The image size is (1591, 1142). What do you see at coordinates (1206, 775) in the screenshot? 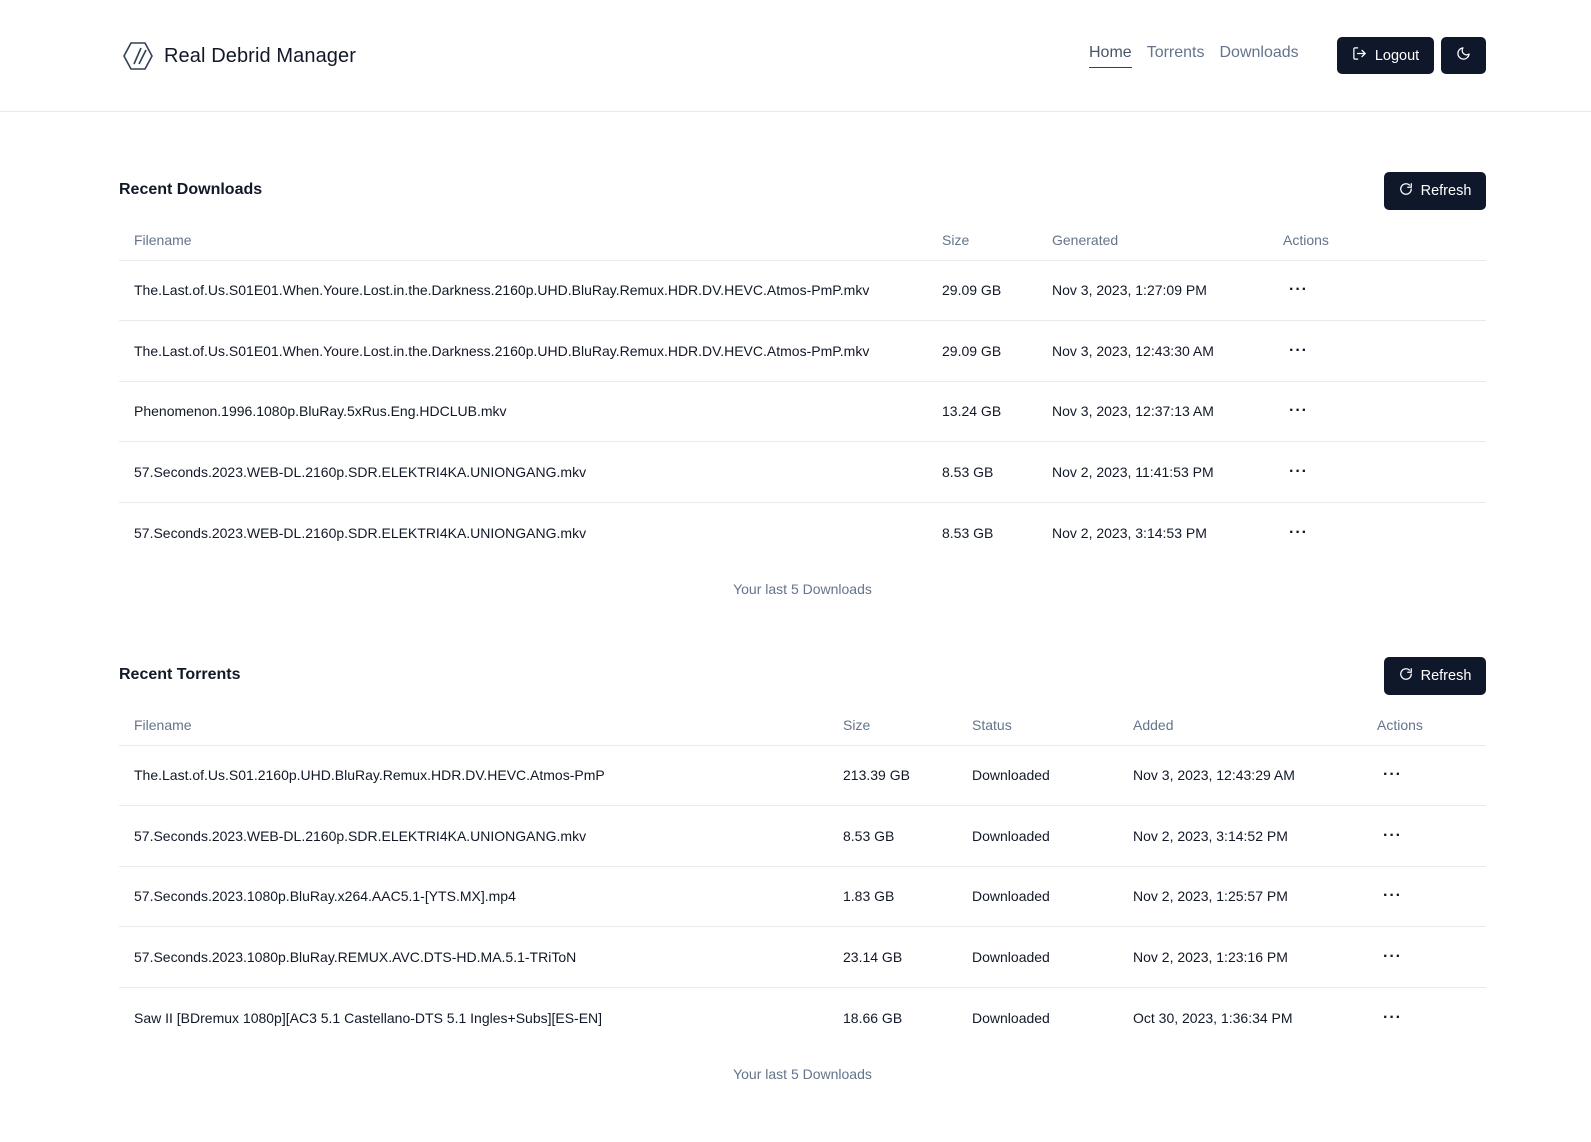
I see `added-cell: Nov 3, 2023, 12:43:29 AM` at bounding box center [1206, 775].